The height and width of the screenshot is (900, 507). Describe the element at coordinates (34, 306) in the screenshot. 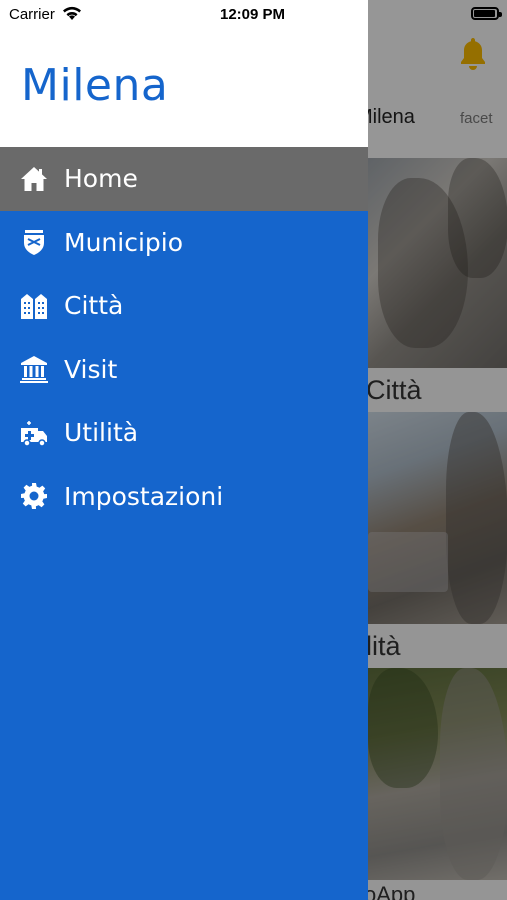

I see `buildings-icon` at that location.